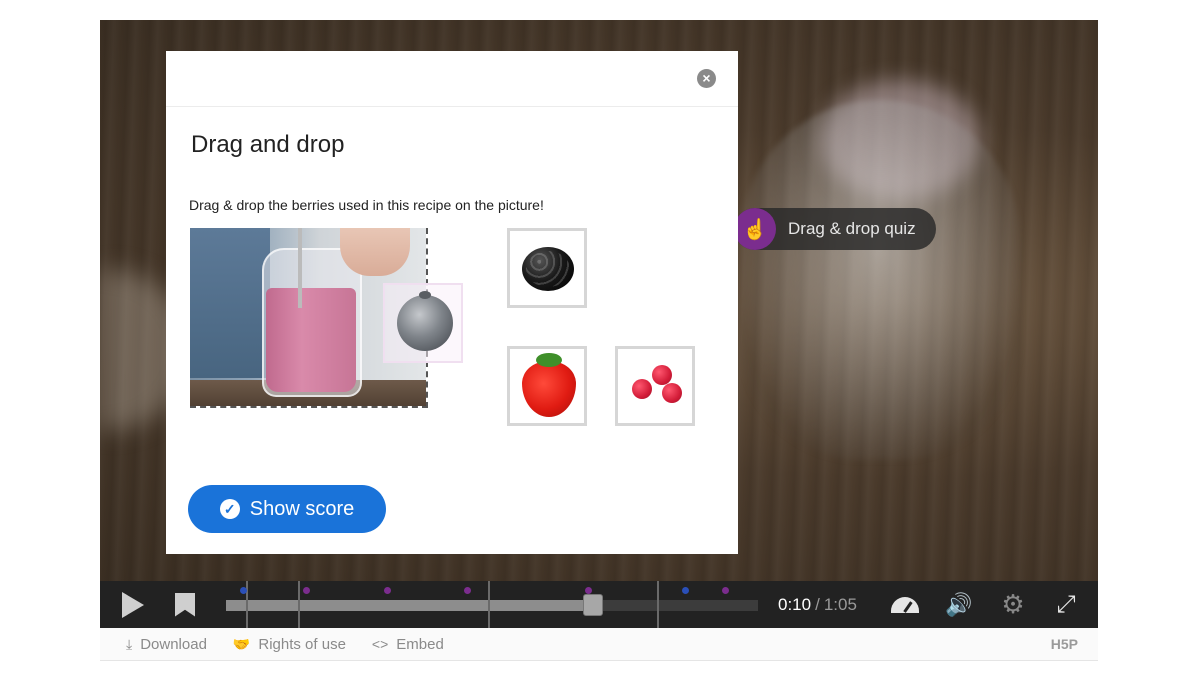 The width and height of the screenshot is (1200, 675). Describe the element at coordinates (880, 280) in the screenshot. I see `blender-glass` at that location.